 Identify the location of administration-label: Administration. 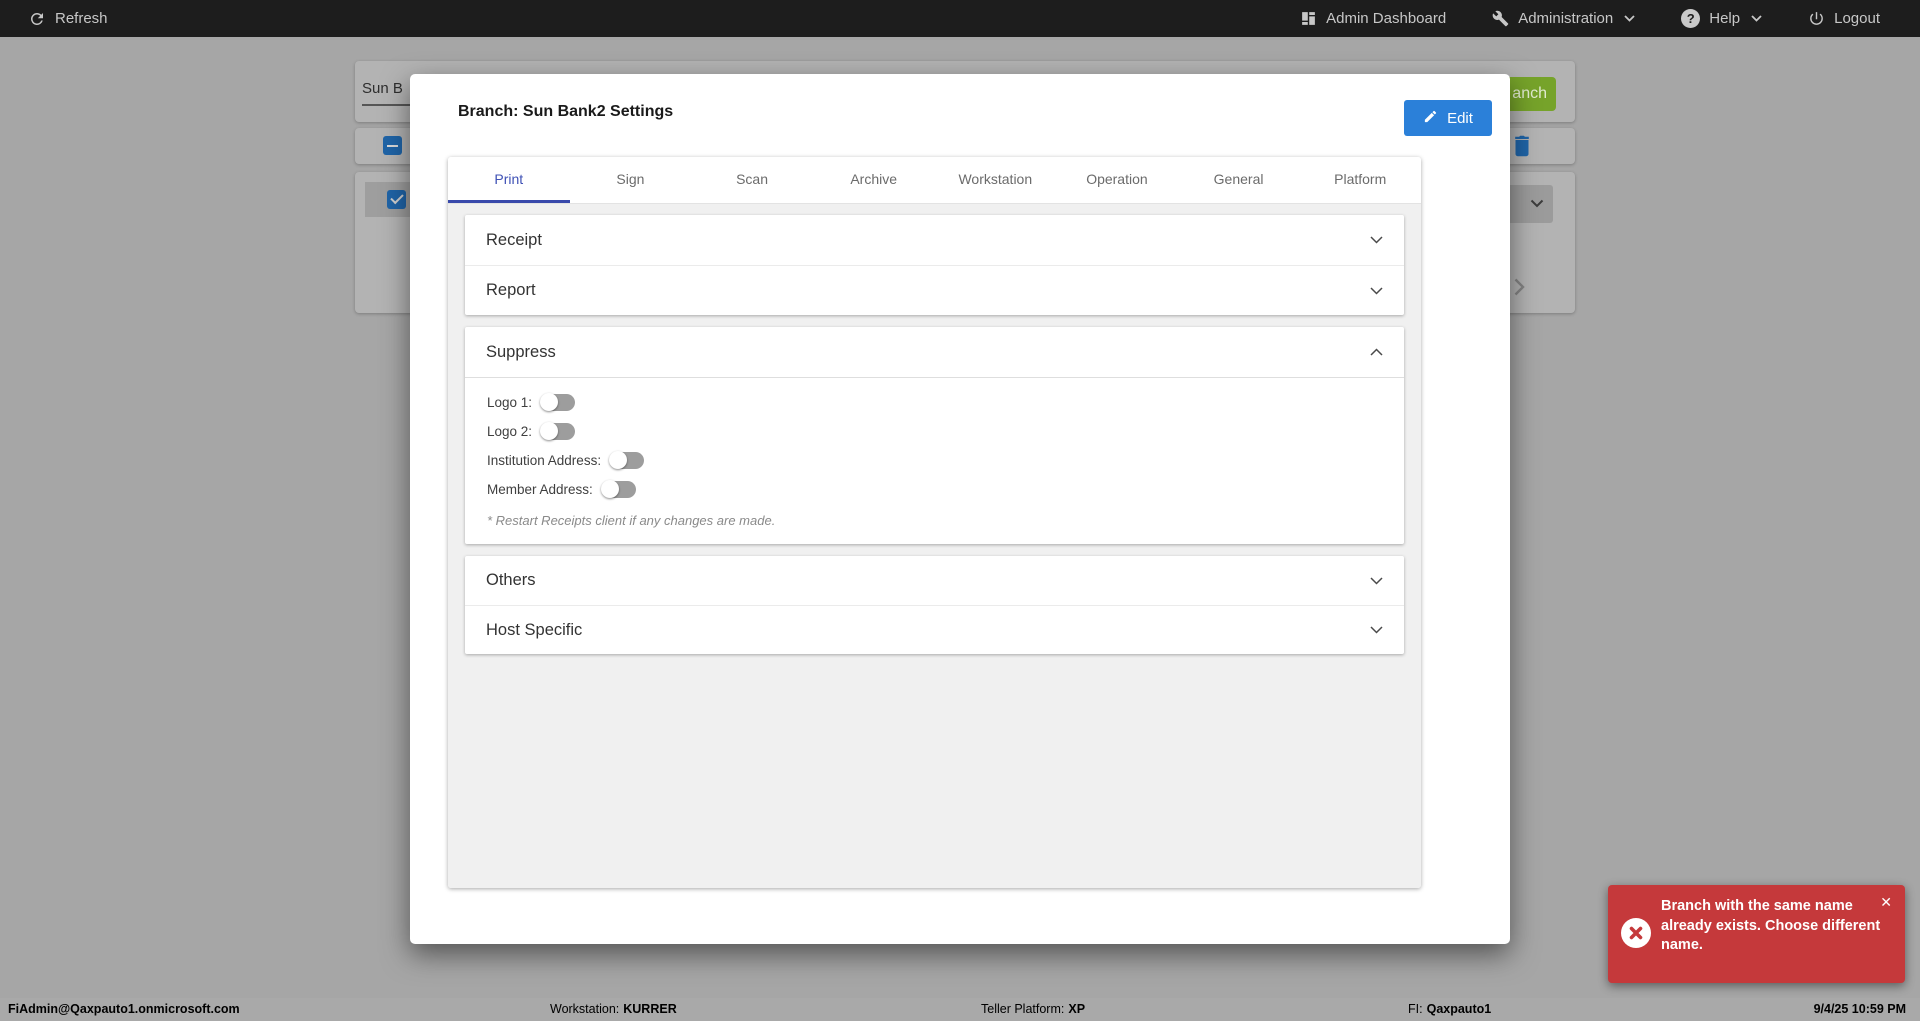
(1566, 18).